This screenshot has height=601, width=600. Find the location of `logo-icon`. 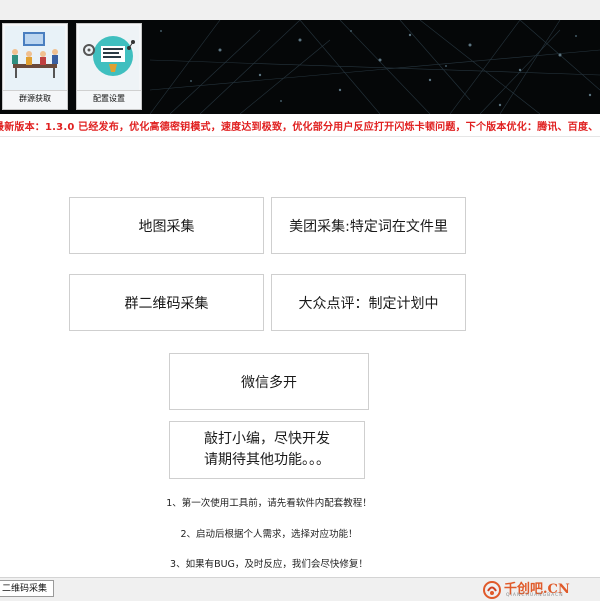

logo-icon is located at coordinates (492, 590).